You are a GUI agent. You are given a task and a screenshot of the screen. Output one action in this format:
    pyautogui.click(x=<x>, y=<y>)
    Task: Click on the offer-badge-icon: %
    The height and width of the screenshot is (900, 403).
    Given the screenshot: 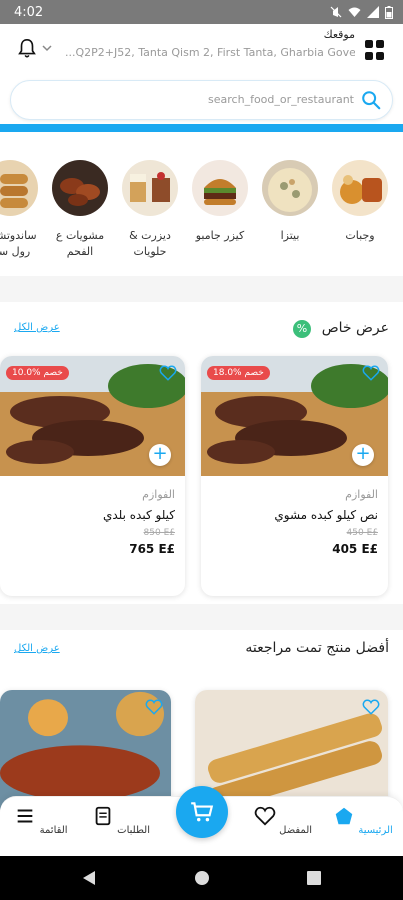 What is the action you would take?
    pyautogui.click(x=302, y=329)
    